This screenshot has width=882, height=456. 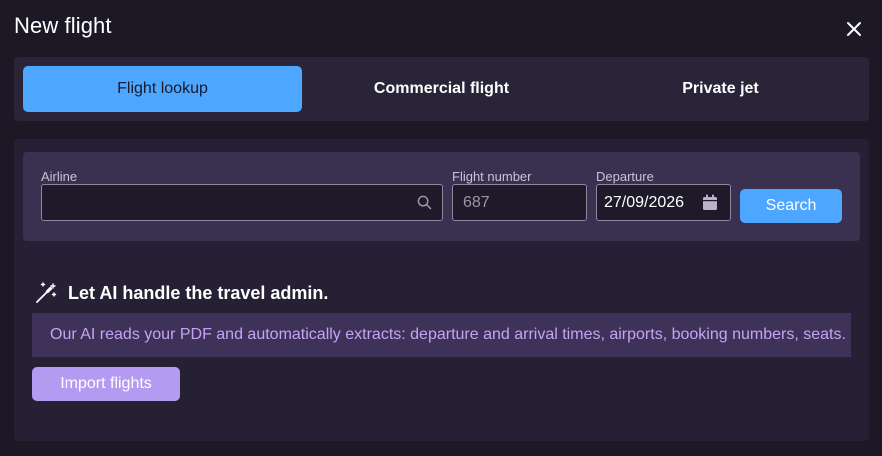 I want to click on flight-number-label: Flight number, so click(x=492, y=176).